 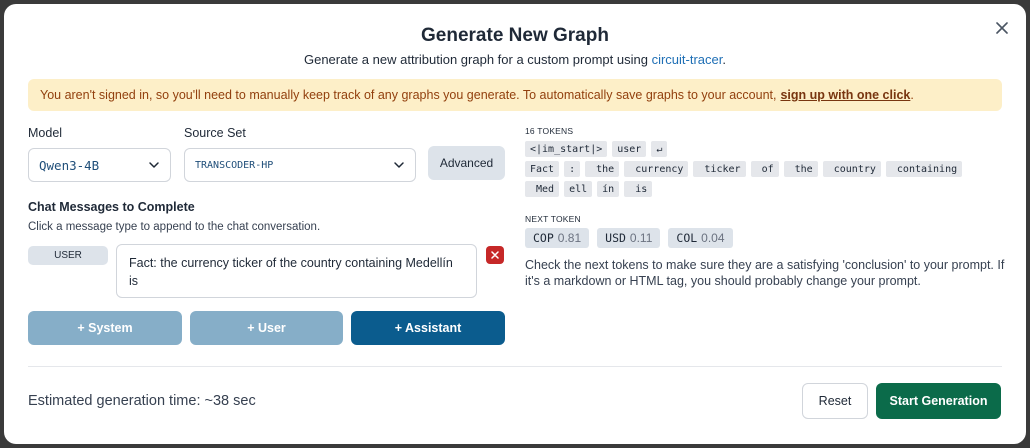 What do you see at coordinates (641, 238) in the screenshot?
I see `next-token-probability: 0.11` at bounding box center [641, 238].